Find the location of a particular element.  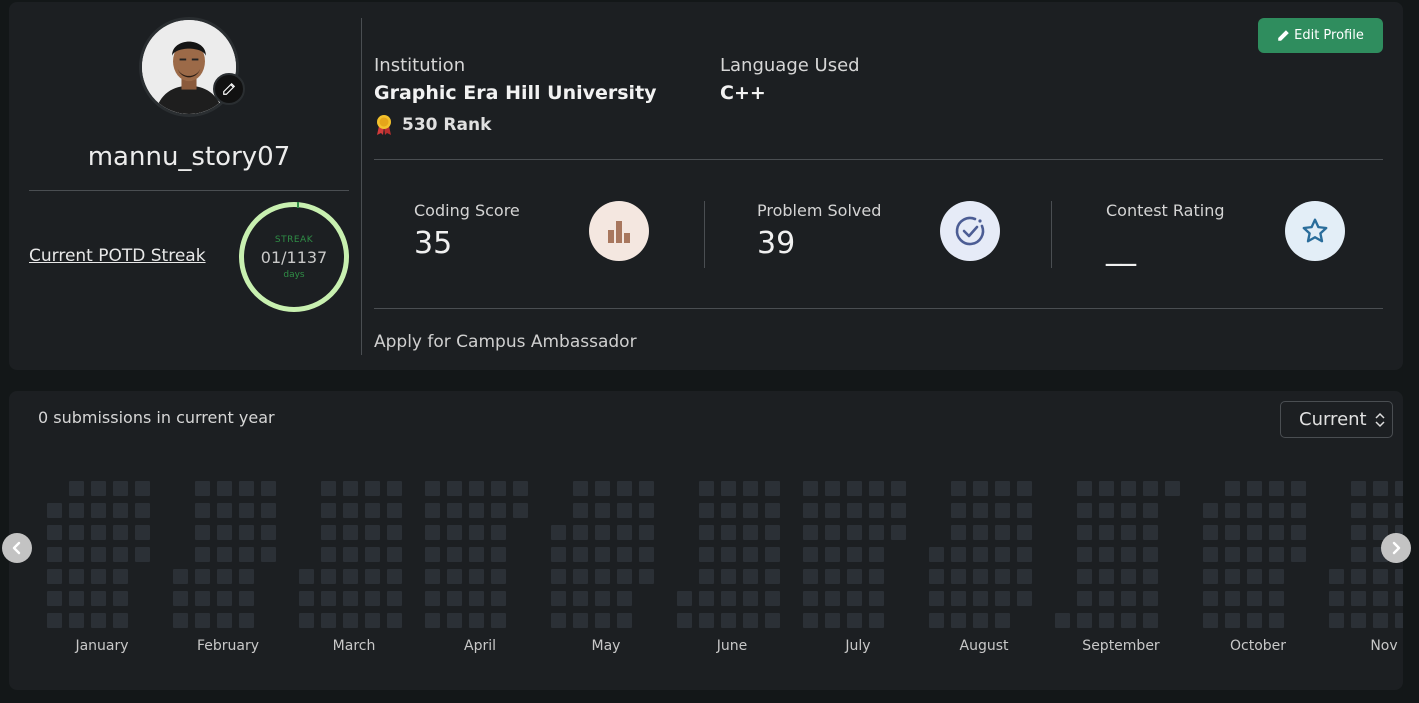

potd-streak-link: Current POTD Streak is located at coordinates (117, 256).